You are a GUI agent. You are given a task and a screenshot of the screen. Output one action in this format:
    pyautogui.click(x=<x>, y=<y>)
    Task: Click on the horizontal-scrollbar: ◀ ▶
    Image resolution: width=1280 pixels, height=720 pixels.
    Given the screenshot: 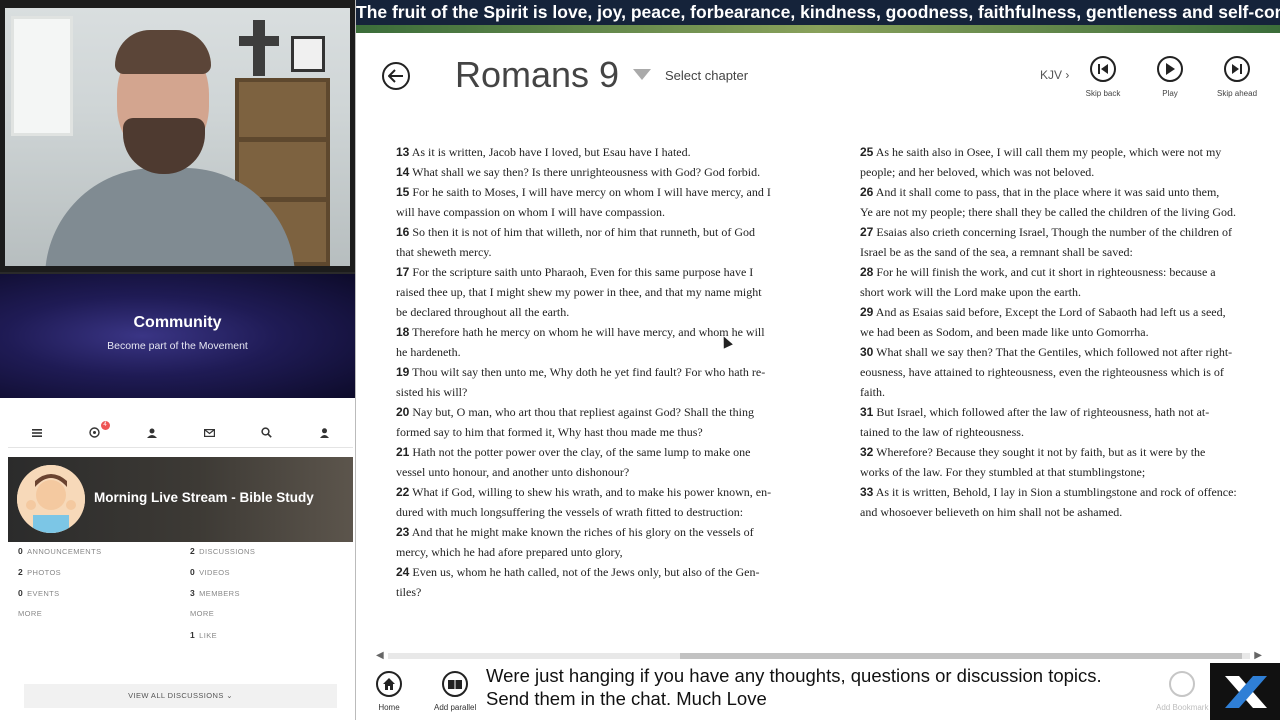 What is the action you would take?
    pyautogui.click(x=819, y=656)
    